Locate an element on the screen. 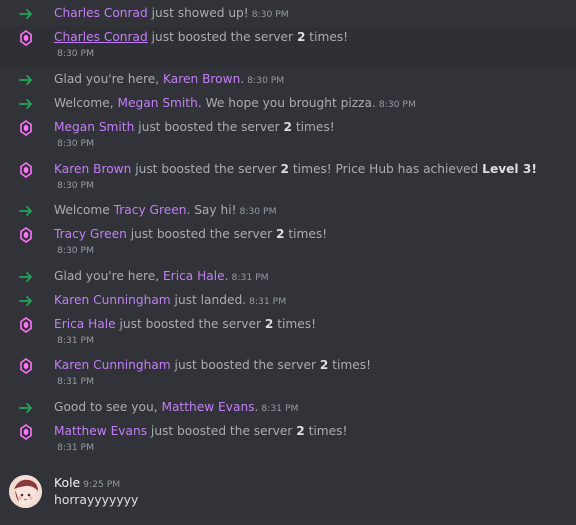 The image size is (576, 525). system-message-join: Welcome Tracy Green. Say hi! 8:30 PM is located at coordinates (288, 210).